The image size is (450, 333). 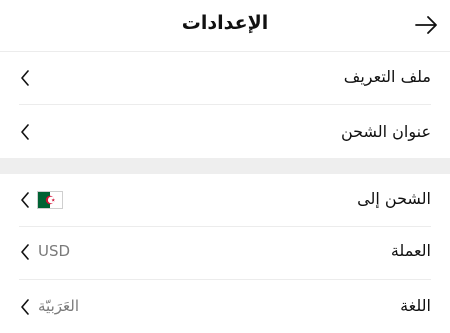 I want to click on currency-value: USD, so click(x=54, y=251).